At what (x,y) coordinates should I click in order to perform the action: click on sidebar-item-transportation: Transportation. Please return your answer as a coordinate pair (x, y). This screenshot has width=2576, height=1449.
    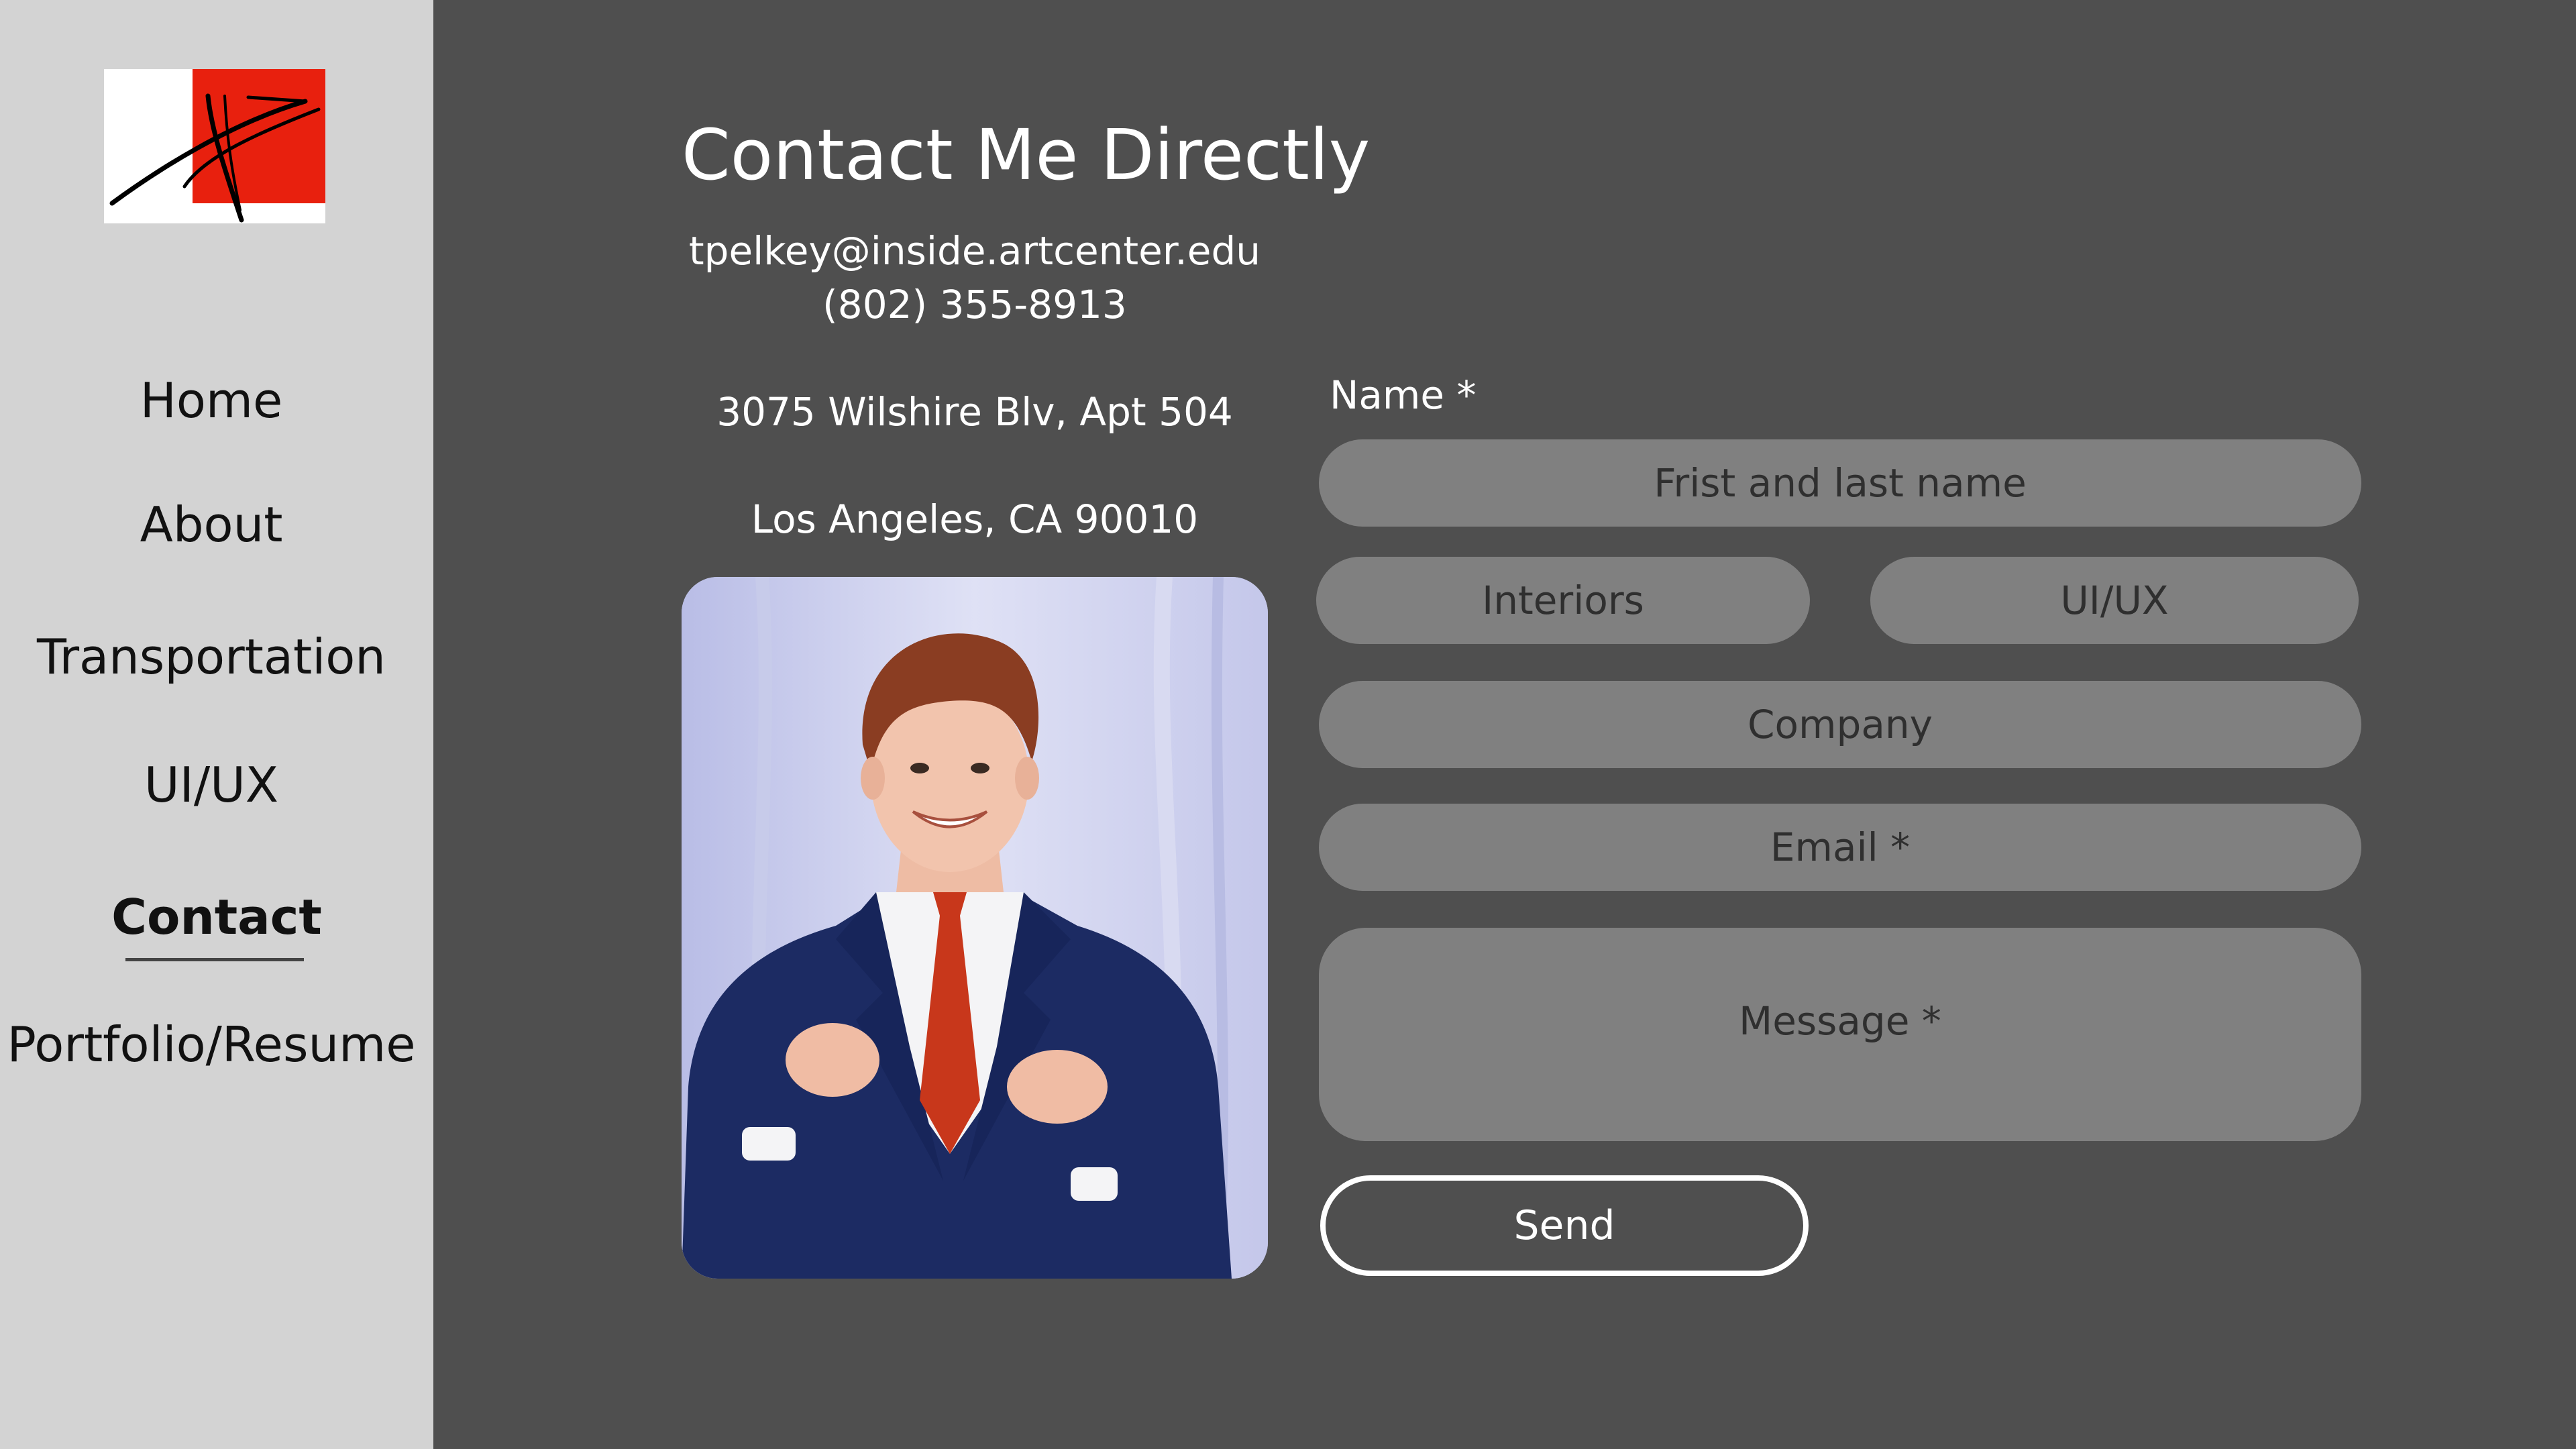
    Looking at the image, I should click on (211, 657).